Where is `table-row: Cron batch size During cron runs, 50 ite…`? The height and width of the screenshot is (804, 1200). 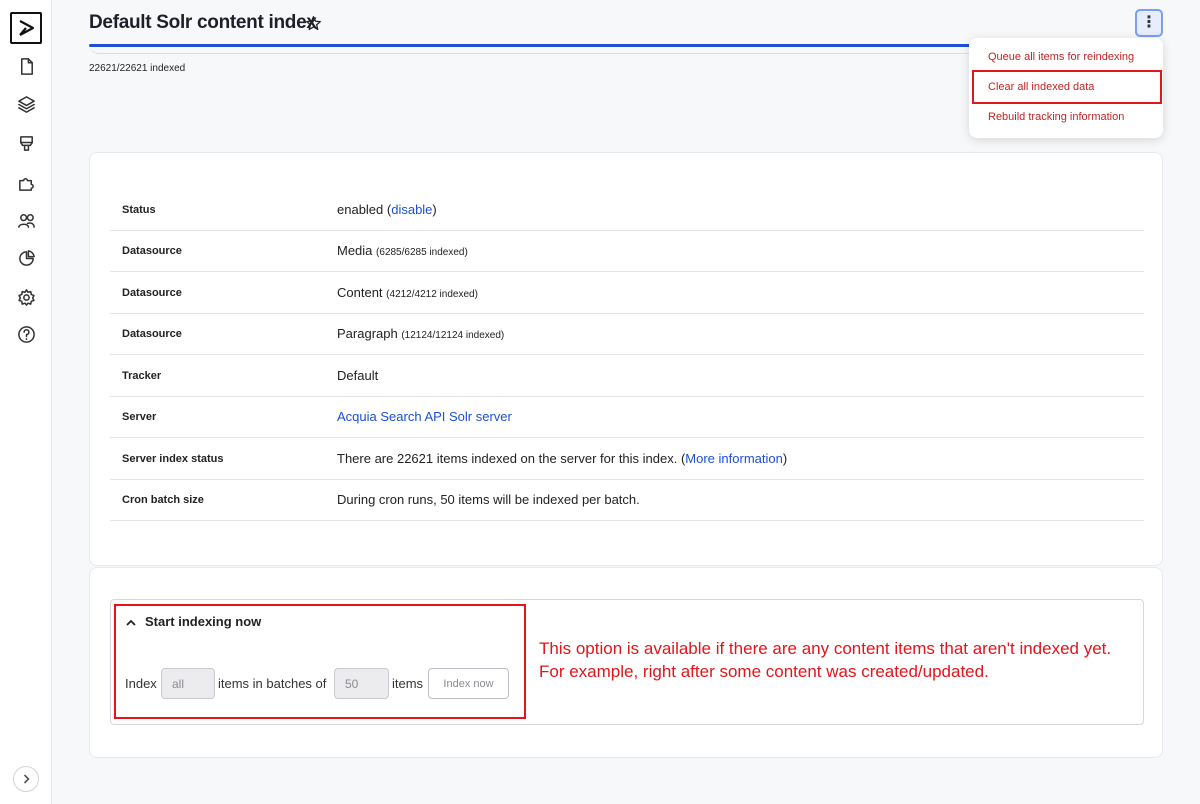
table-row: Cron batch size During cron runs, 50 ite… is located at coordinates (627, 500).